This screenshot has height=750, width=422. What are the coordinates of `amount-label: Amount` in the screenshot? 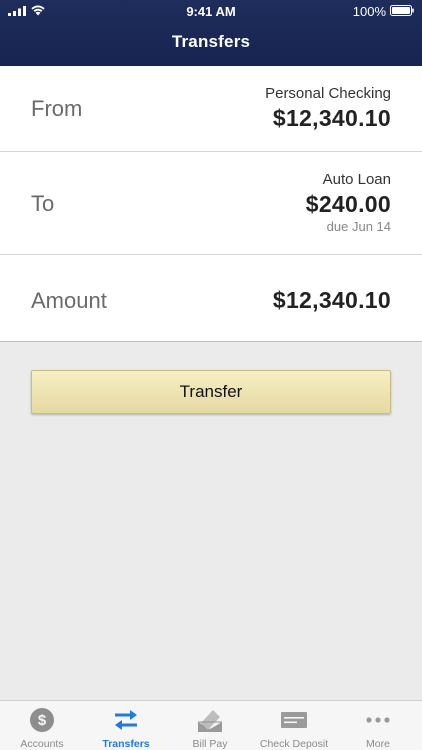 It's located at (69, 300).